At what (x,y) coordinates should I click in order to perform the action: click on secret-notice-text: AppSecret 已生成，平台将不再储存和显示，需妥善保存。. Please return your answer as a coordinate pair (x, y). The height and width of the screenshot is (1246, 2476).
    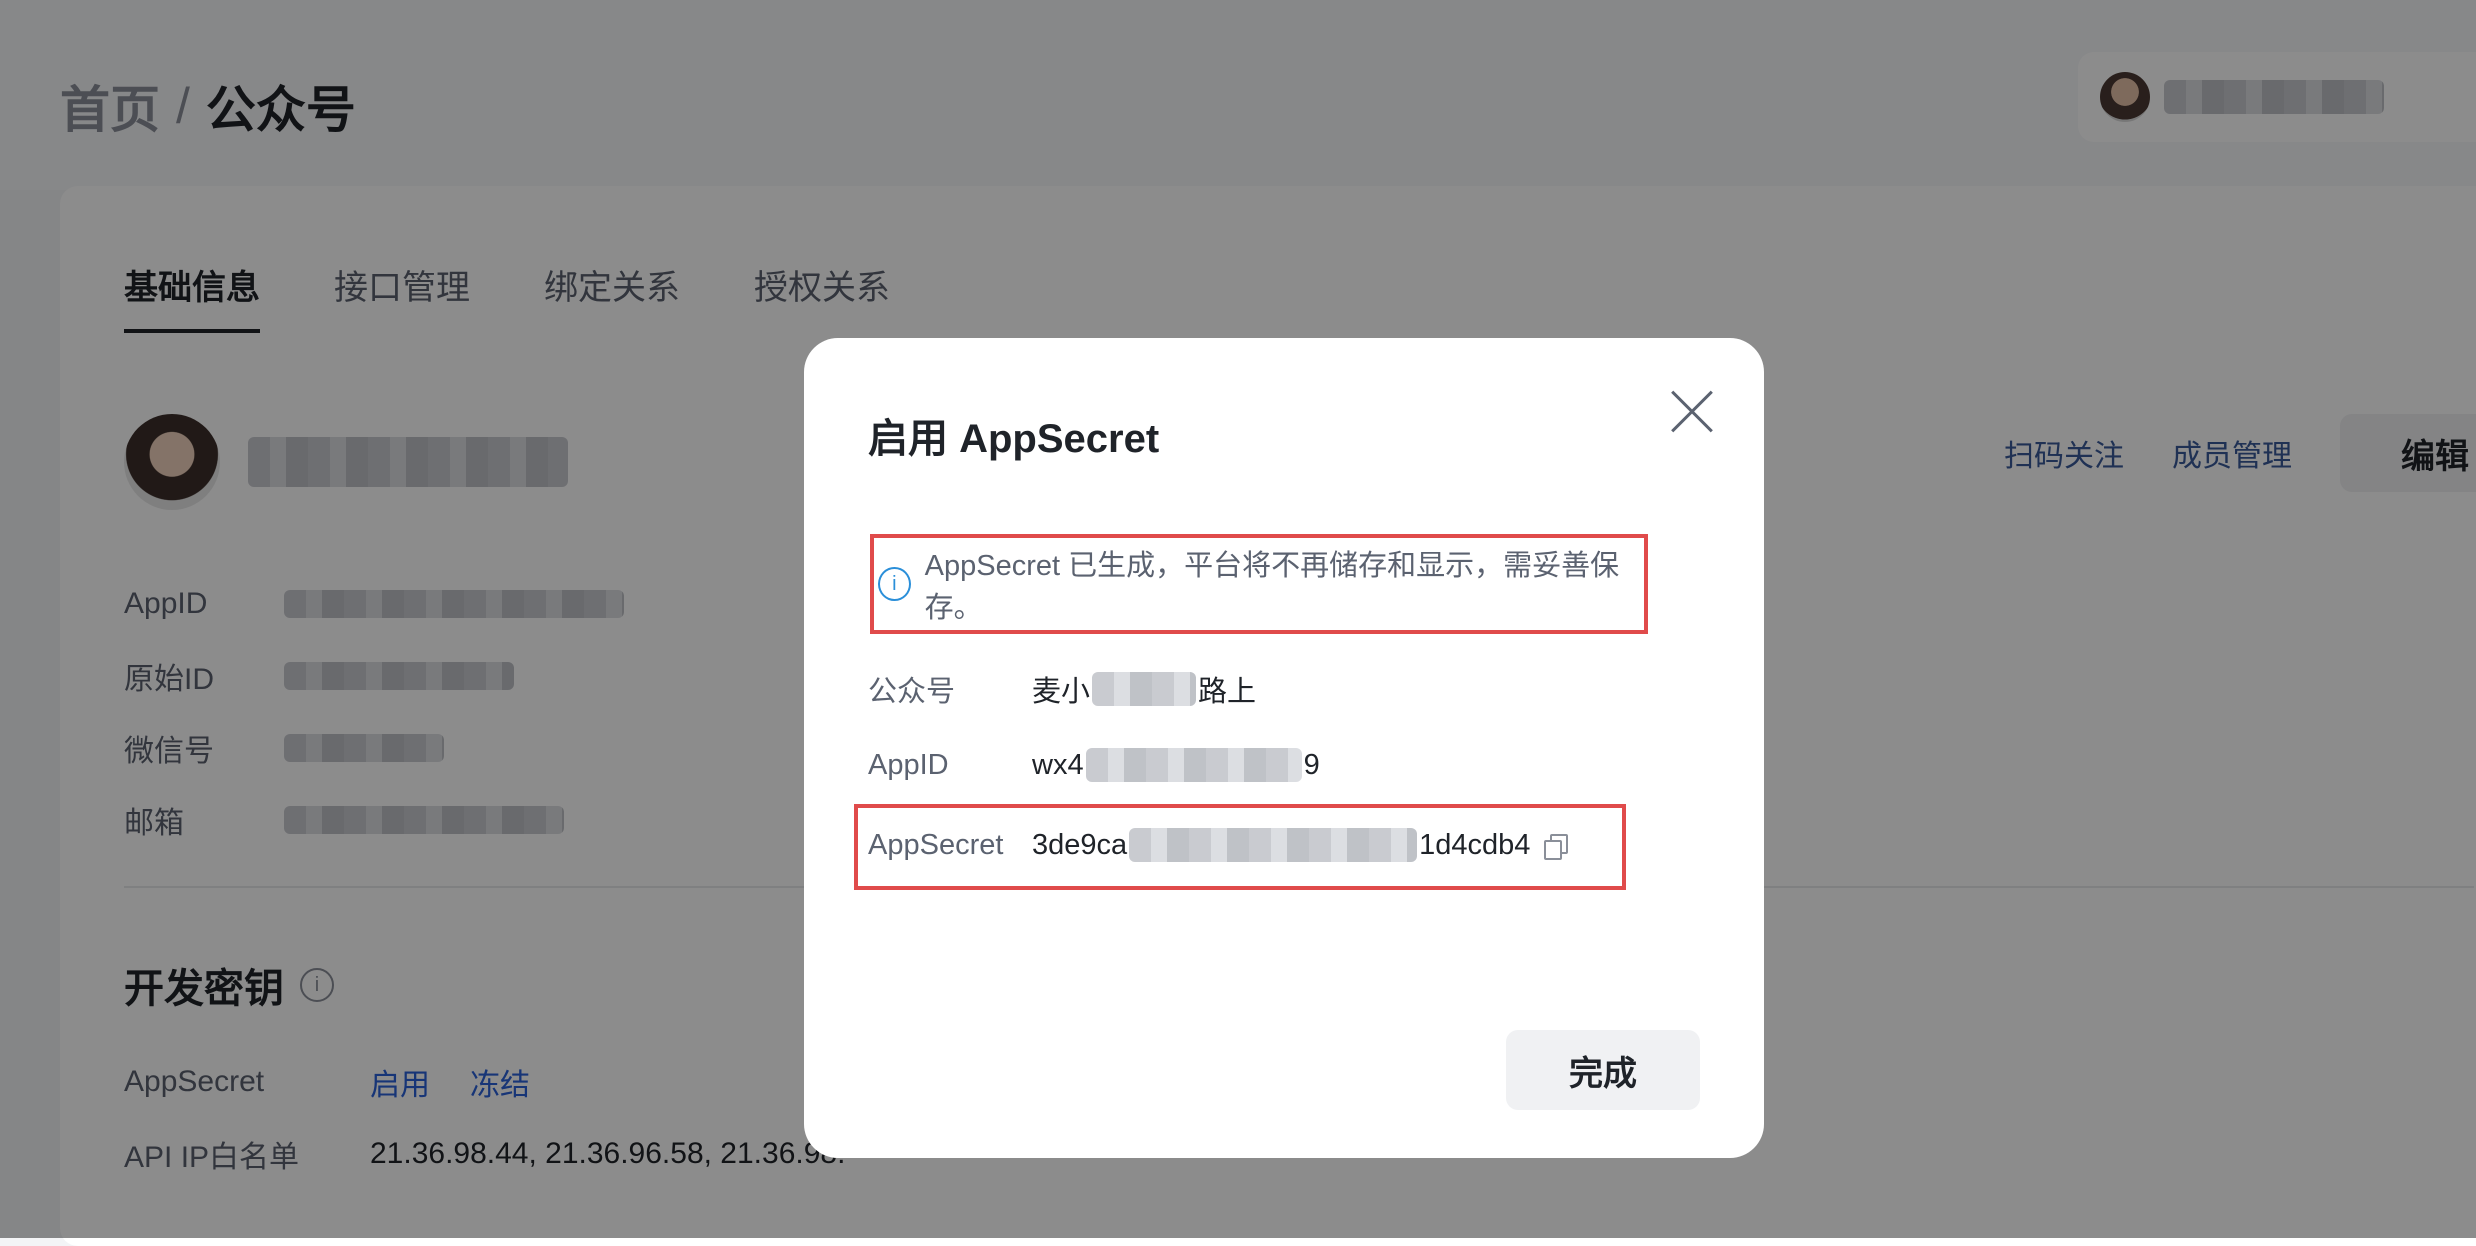
    Looking at the image, I should click on (1272, 587).